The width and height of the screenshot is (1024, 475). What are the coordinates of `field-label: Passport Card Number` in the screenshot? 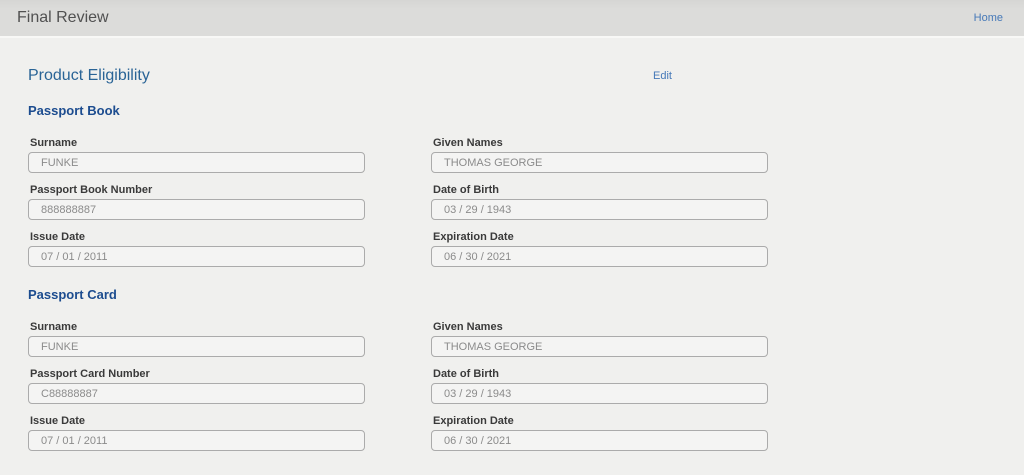 It's located at (90, 374).